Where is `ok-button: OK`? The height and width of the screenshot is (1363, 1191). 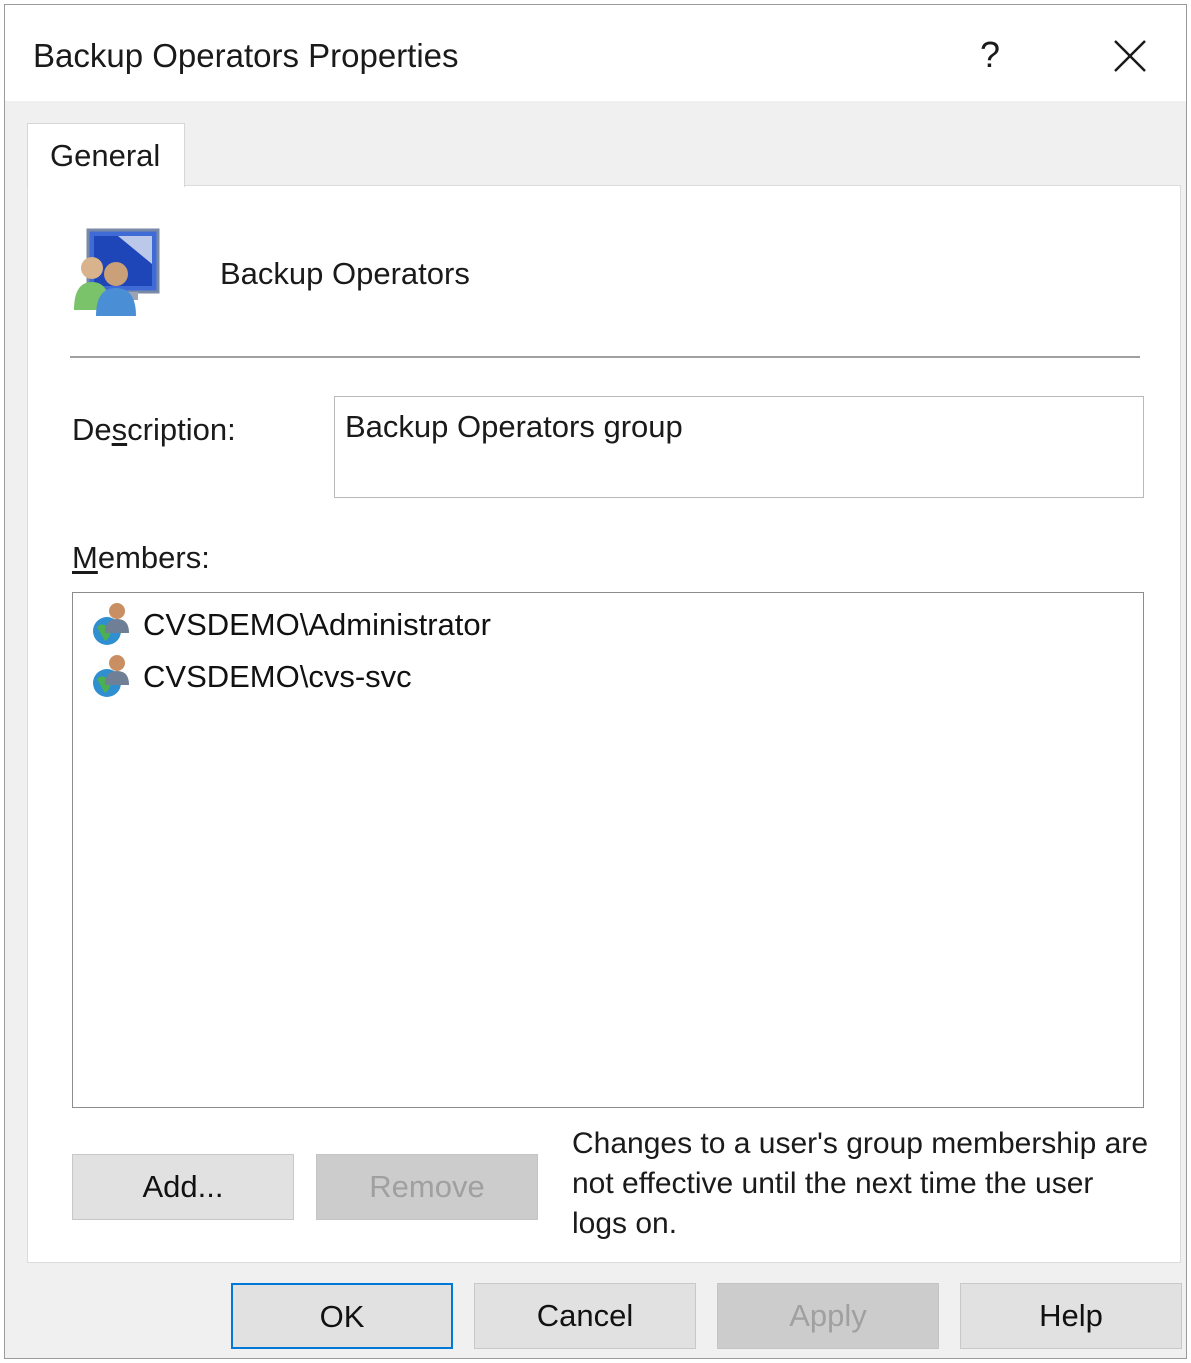
ok-button: OK is located at coordinates (342, 1316).